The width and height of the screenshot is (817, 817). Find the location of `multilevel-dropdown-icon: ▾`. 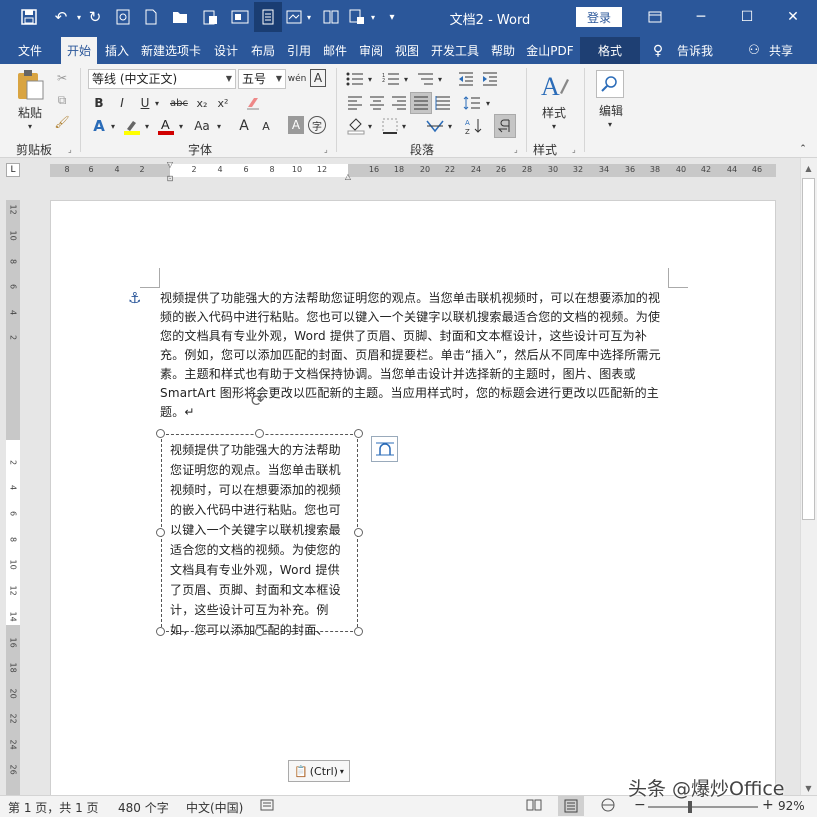

multilevel-dropdown-icon: ▾ is located at coordinates (440, 79).